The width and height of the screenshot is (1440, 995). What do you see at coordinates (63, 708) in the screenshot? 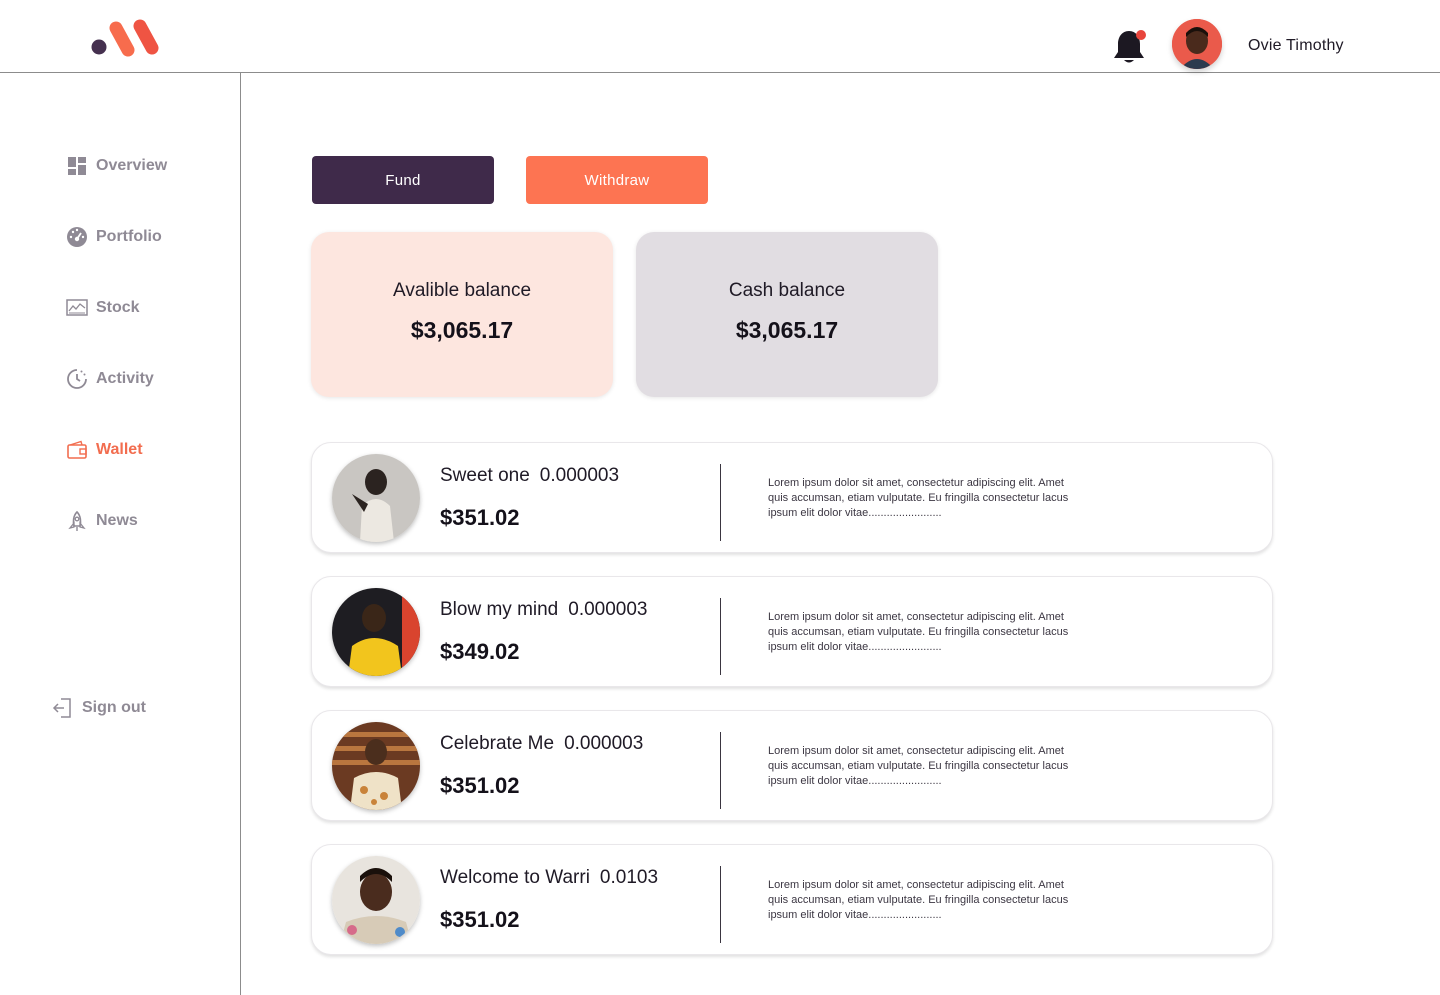
I see `signout-icon` at bounding box center [63, 708].